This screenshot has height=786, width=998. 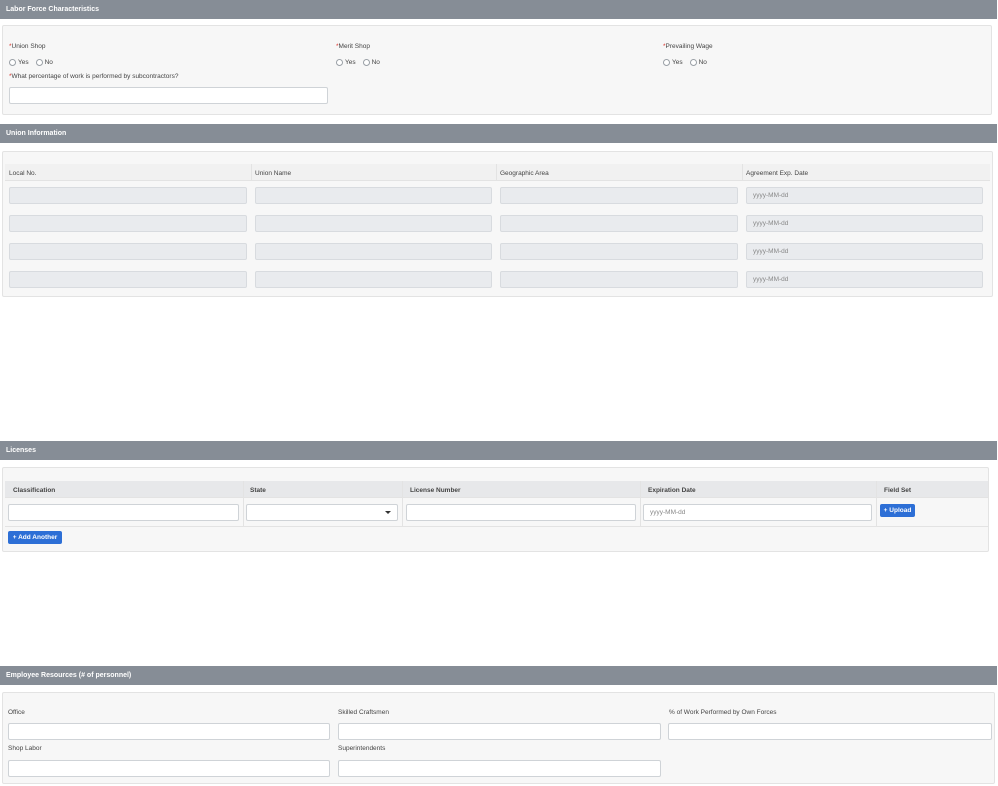 What do you see at coordinates (435, 490) in the screenshot?
I see `licenses-col-license-number: License Number` at bounding box center [435, 490].